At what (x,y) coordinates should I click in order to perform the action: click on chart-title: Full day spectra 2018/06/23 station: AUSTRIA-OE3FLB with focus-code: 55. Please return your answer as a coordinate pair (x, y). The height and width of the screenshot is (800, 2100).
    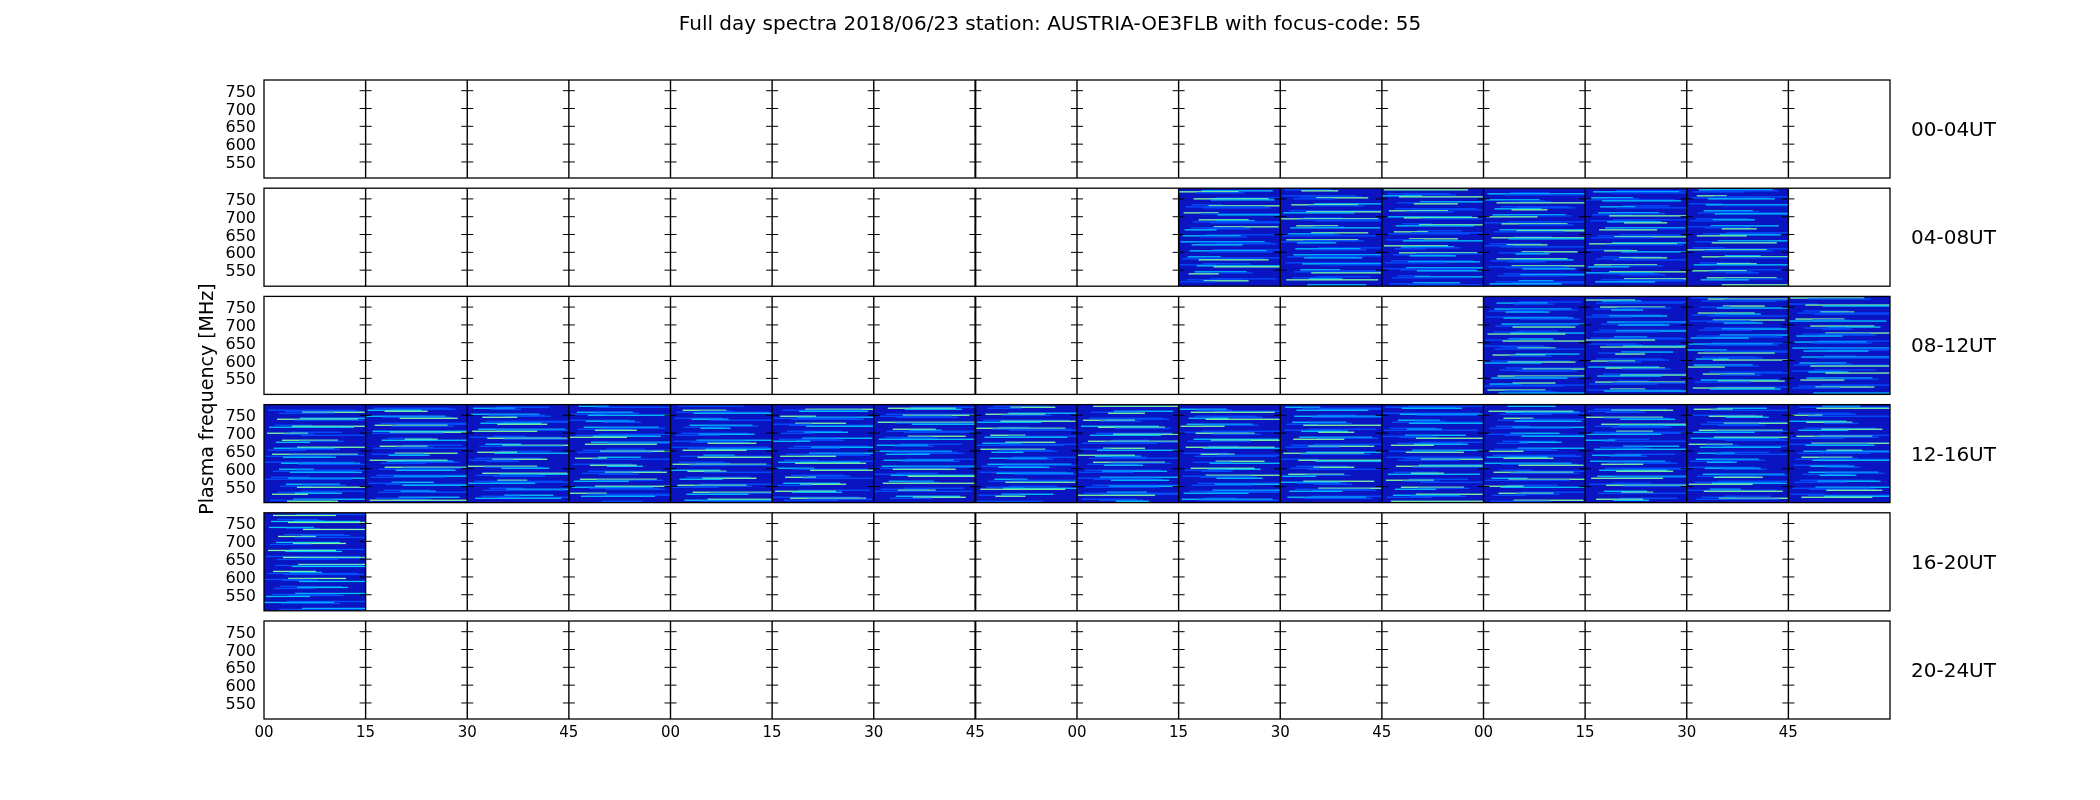
    Looking at the image, I should click on (1050, 23).